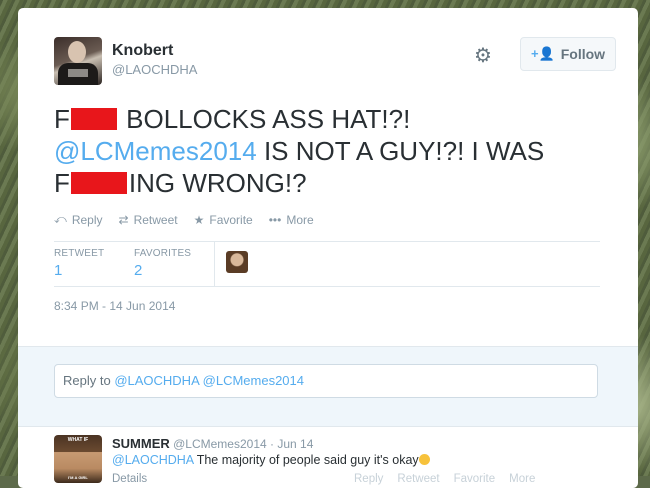 This screenshot has height=488, width=650. I want to click on reply-tweet-reply: Reply, so click(368, 479).